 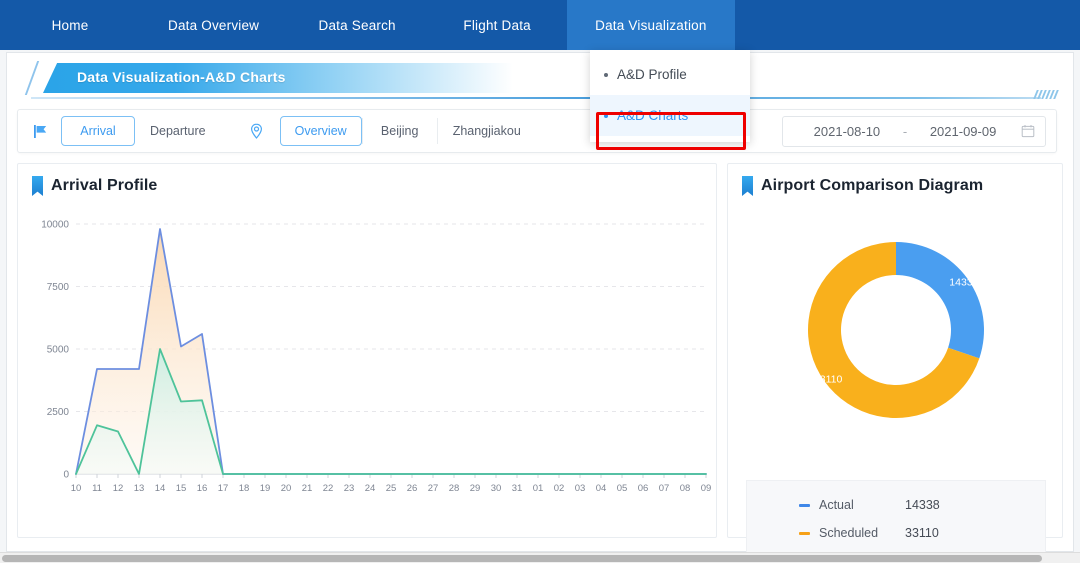 I want to click on svg-text: 24, so click(x=370, y=488).